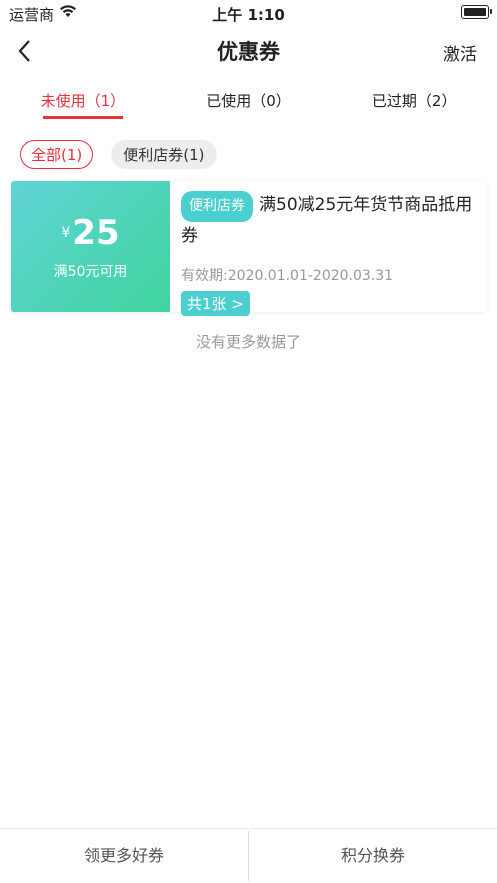 This screenshot has width=497, height=883. What do you see at coordinates (460, 52) in the screenshot?
I see `activate-button: 激活` at bounding box center [460, 52].